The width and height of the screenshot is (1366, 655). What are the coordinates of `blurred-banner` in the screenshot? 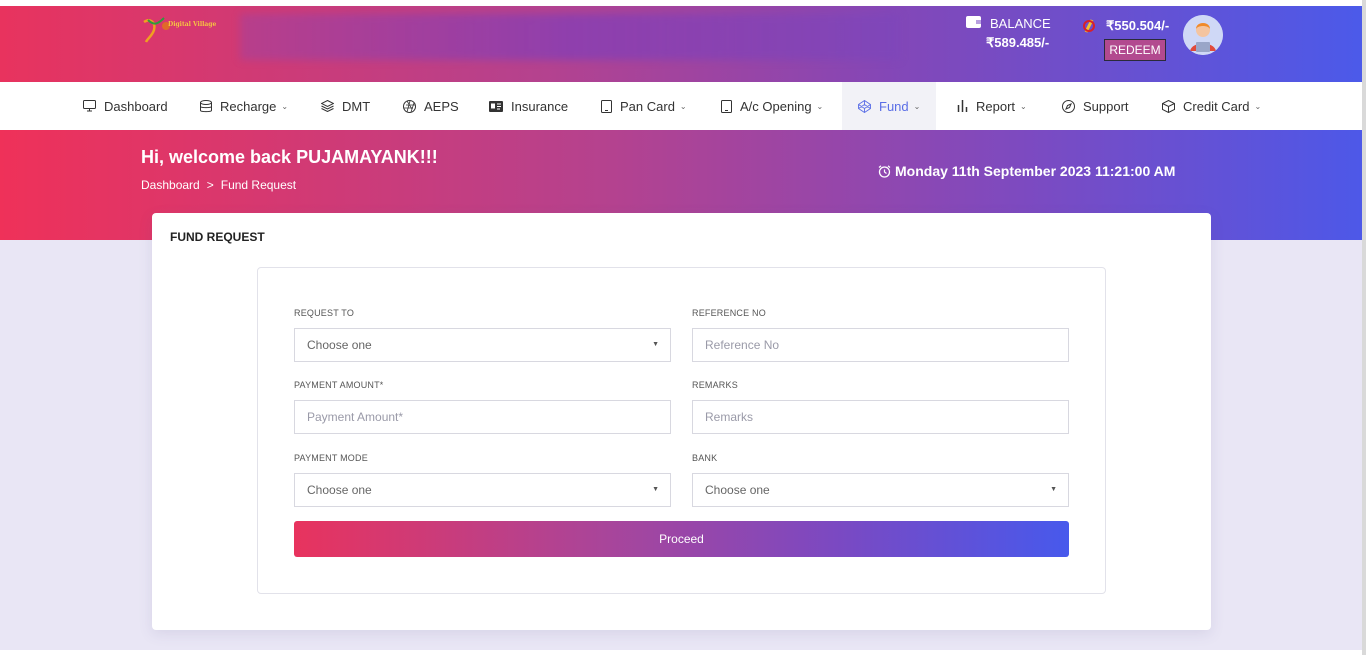 It's located at (570, 37).